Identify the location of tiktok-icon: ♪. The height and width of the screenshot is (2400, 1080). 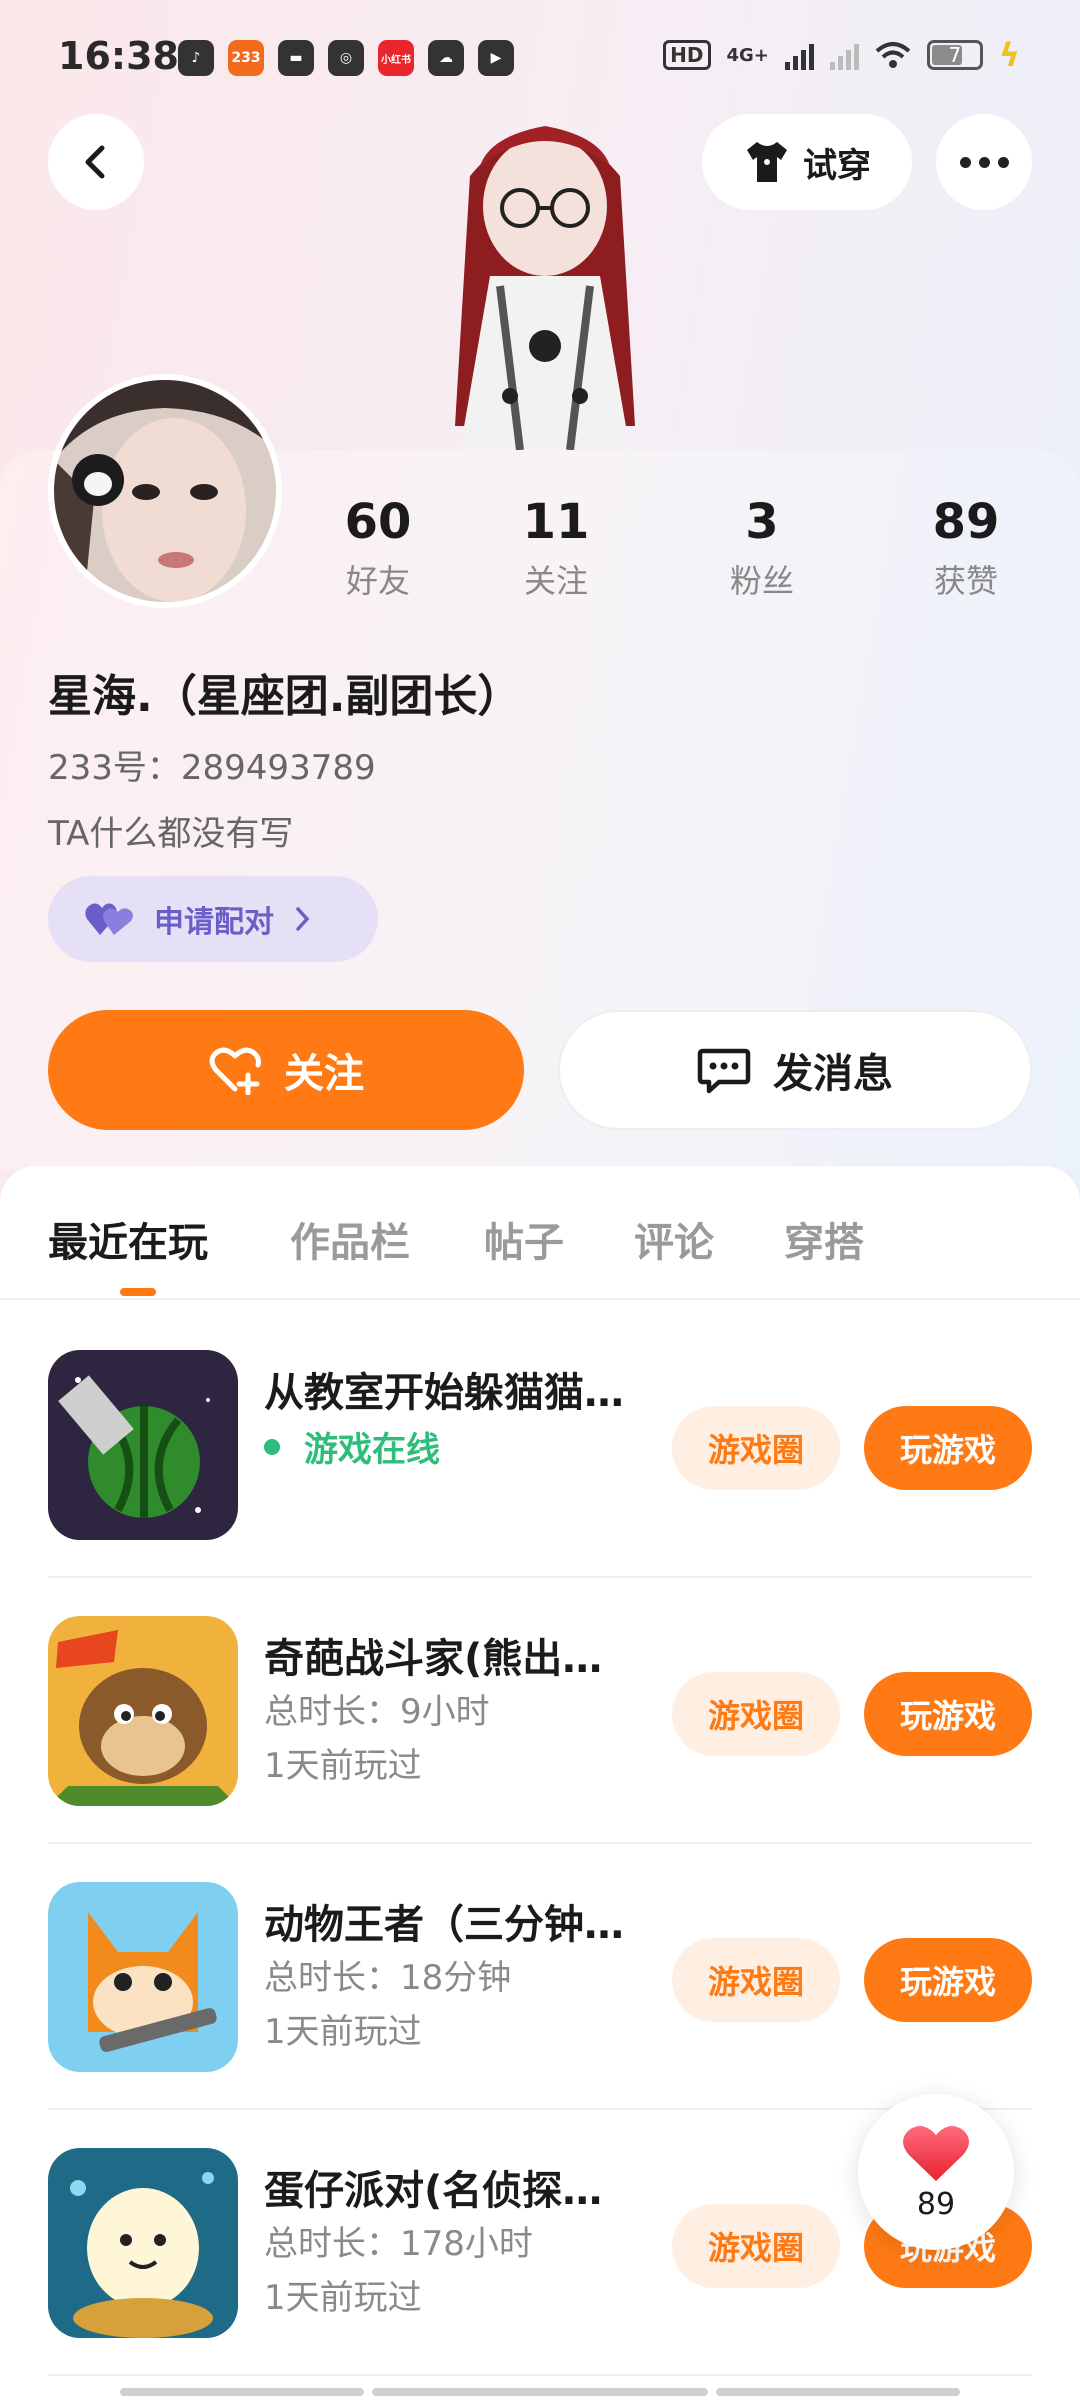
(196, 58).